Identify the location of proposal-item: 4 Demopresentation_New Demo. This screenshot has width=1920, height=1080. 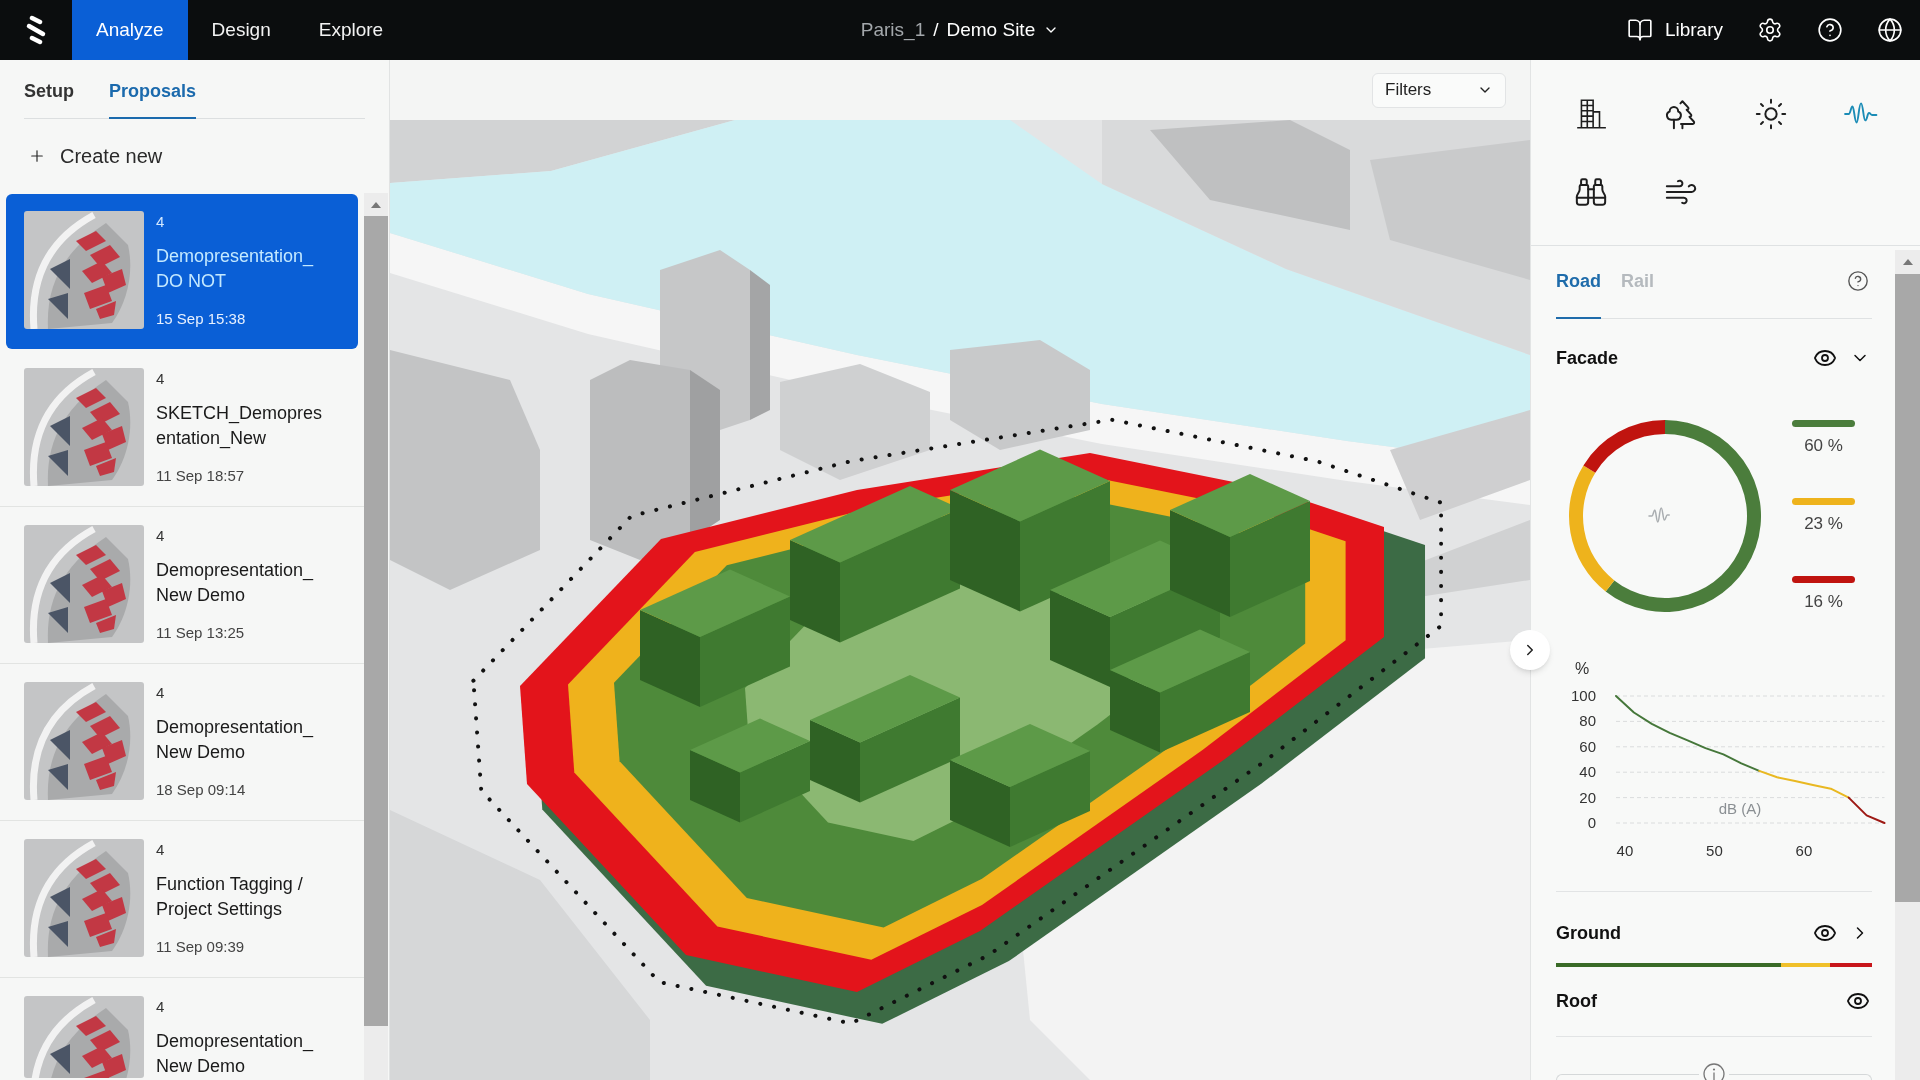
(182, 1029).